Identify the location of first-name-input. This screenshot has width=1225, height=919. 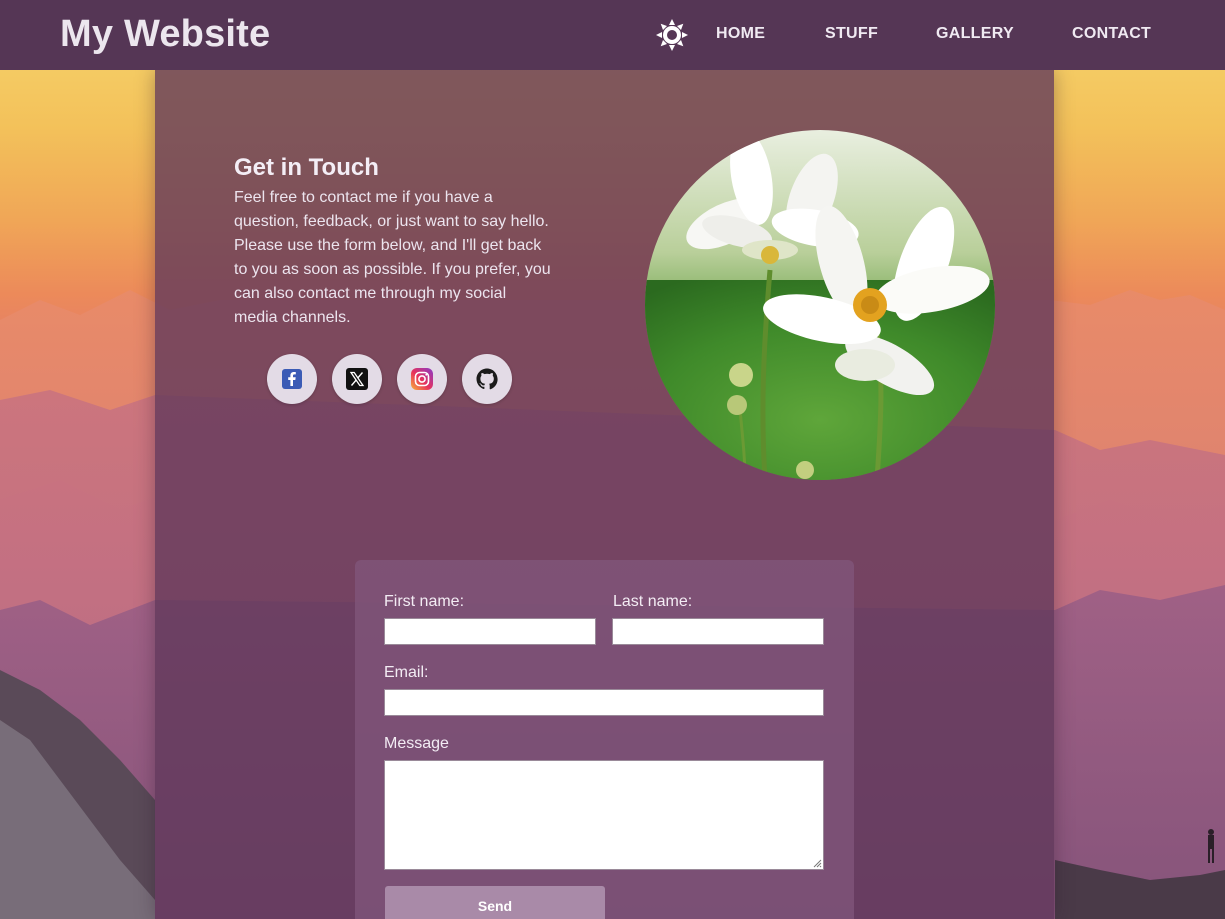
(490, 631).